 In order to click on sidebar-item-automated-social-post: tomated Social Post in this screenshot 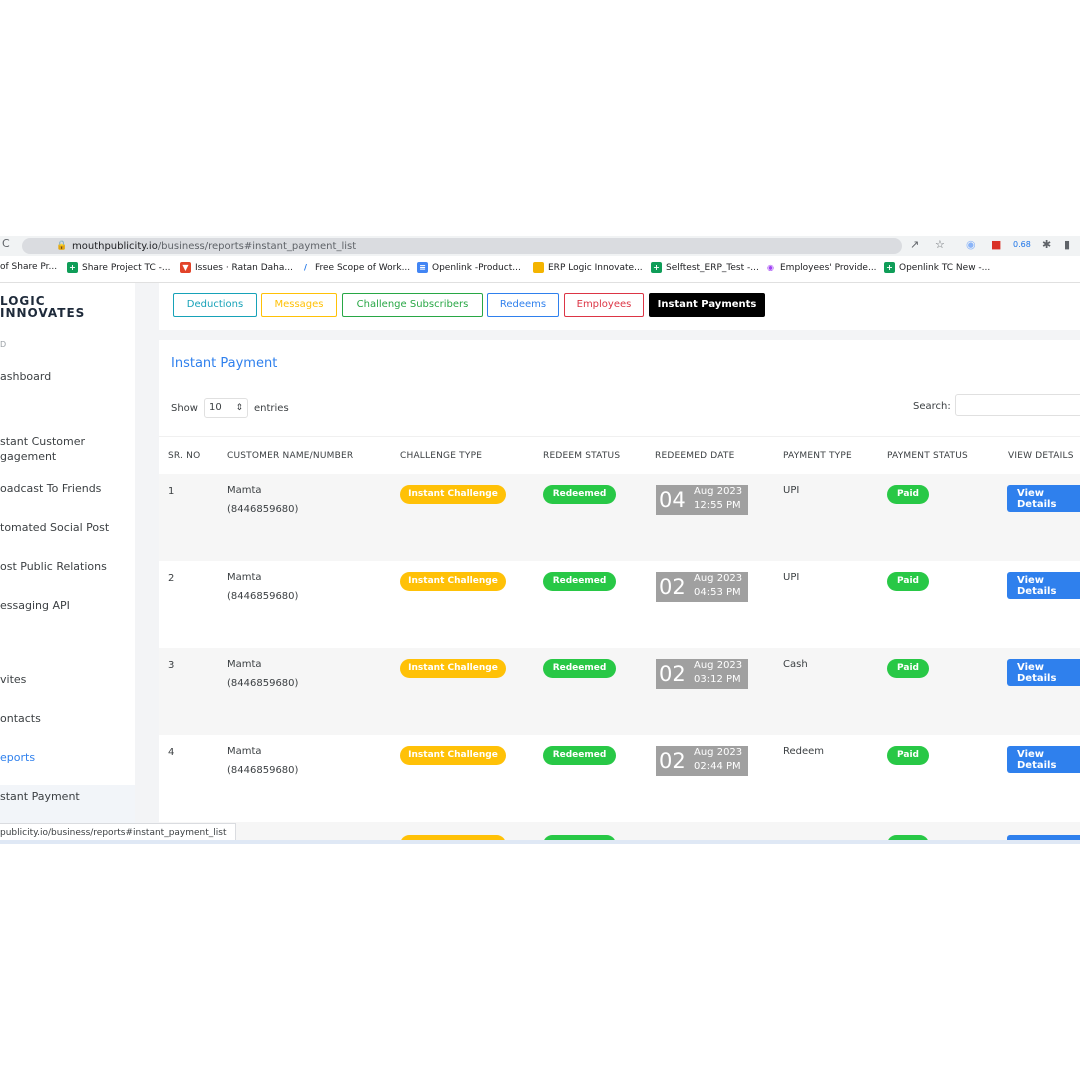, I will do `click(54, 528)`.